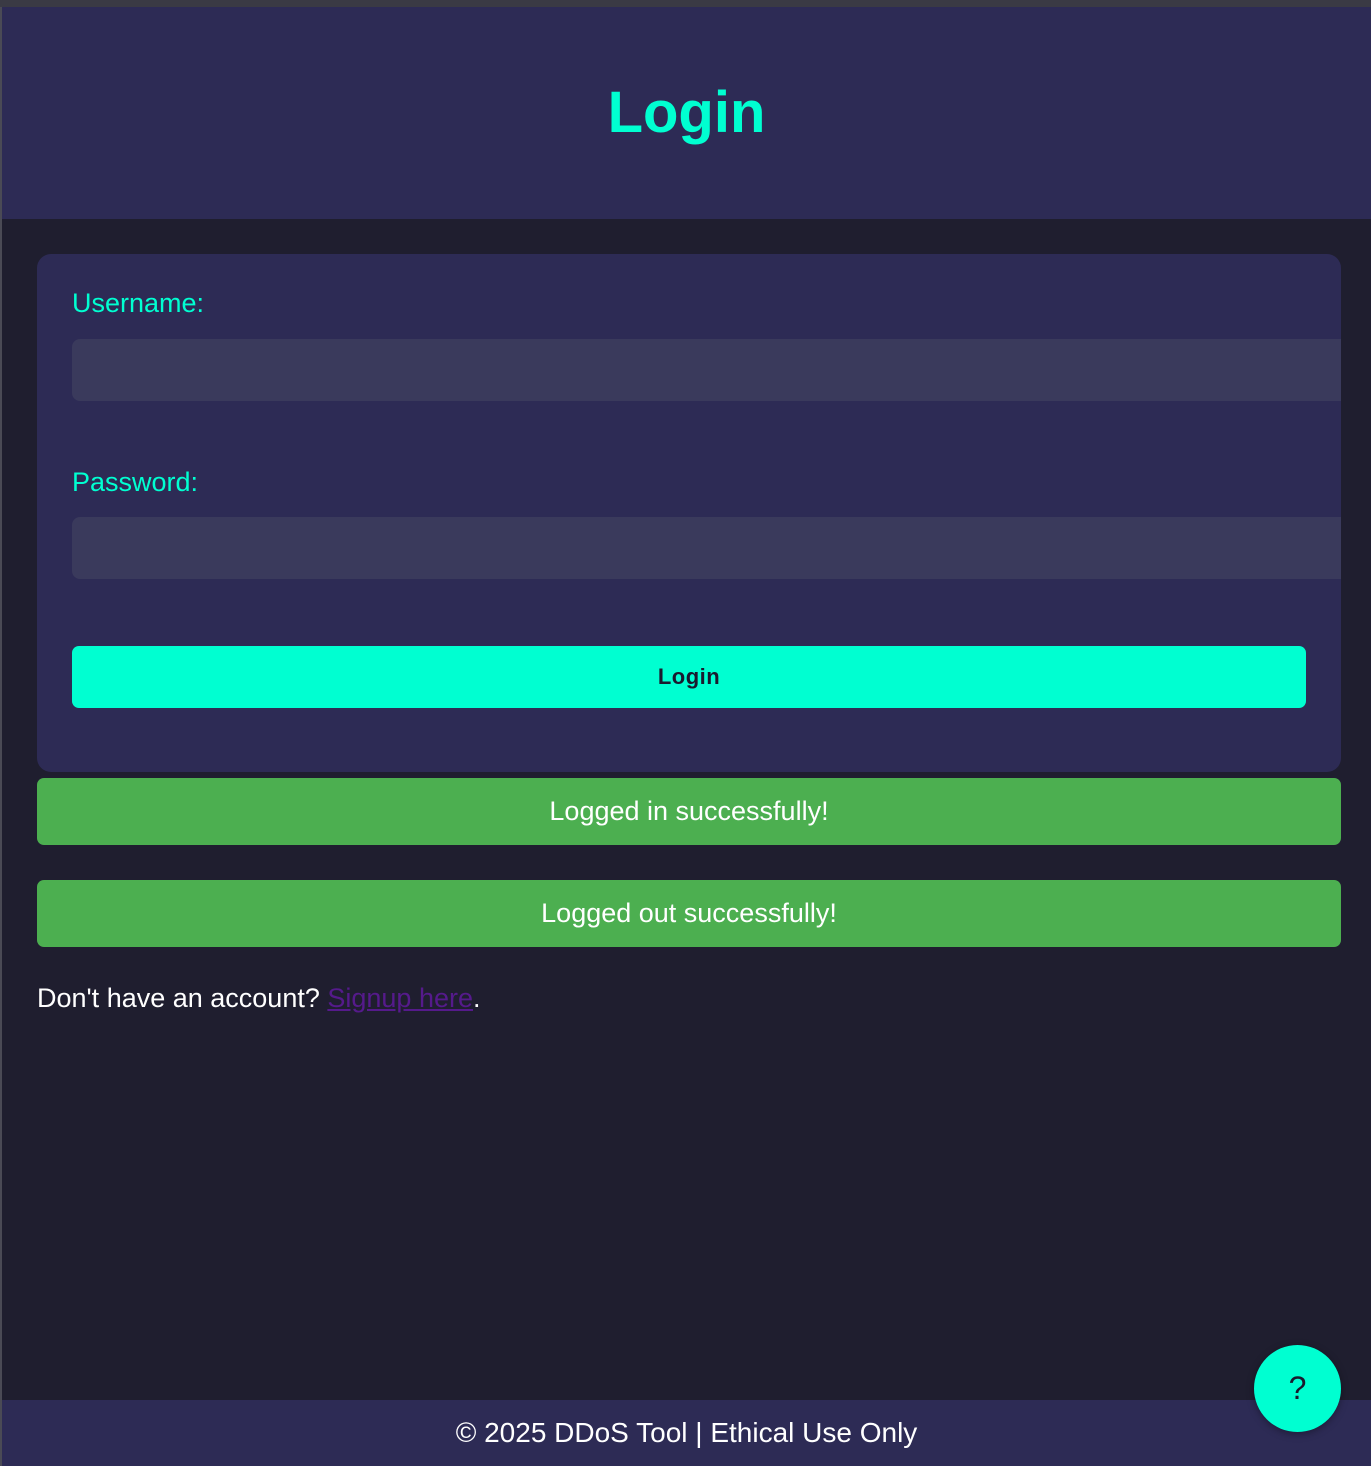 This screenshot has width=1371, height=1466. Describe the element at coordinates (138, 303) in the screenshot. I see `username-label: Username:` at that location.